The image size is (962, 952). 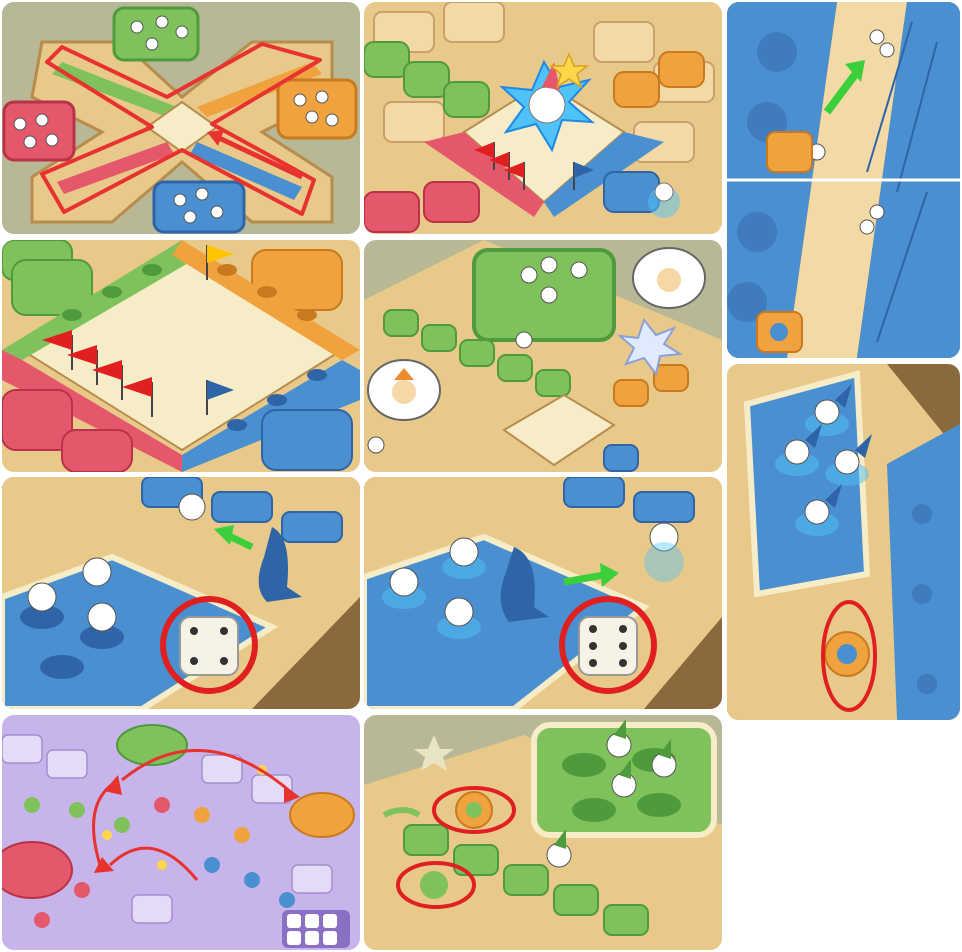 I want to click on orange-flower-tile-icon, so click(x=847, y=654).